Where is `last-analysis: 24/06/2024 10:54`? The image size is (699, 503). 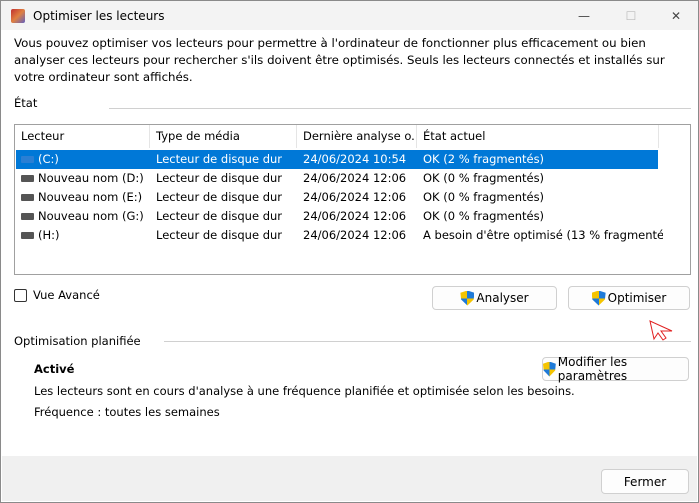
last-analysis: 24/06/2024 10:54 is located at coordinates (355, 159).